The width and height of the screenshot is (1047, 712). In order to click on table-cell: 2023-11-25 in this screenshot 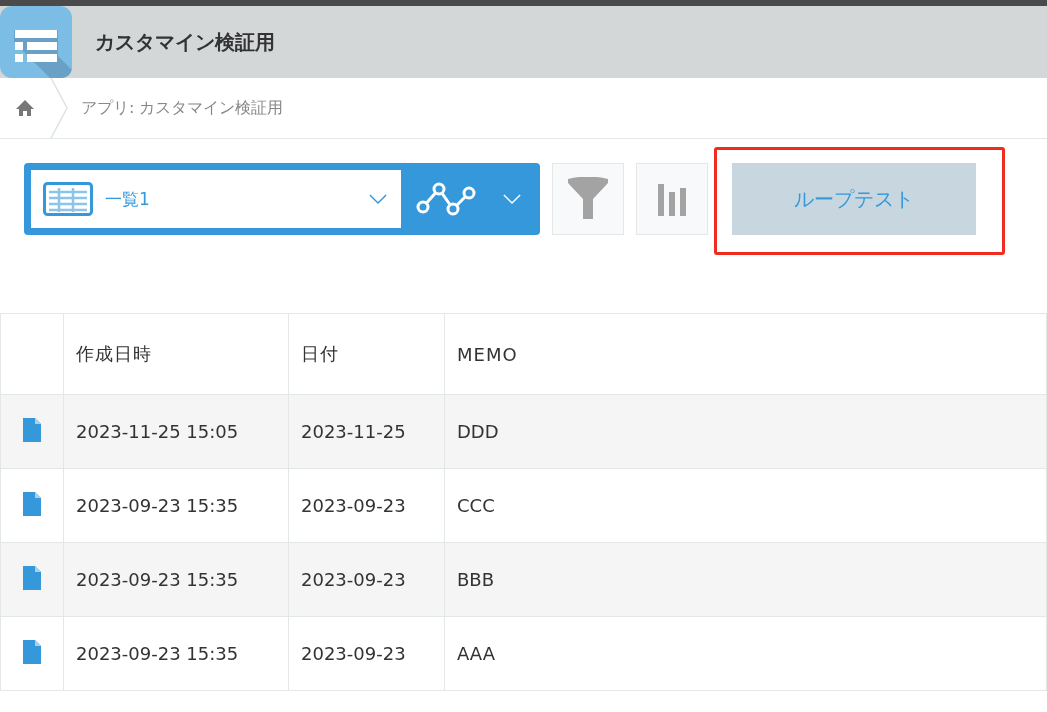, I will do `click(366, 431)`.